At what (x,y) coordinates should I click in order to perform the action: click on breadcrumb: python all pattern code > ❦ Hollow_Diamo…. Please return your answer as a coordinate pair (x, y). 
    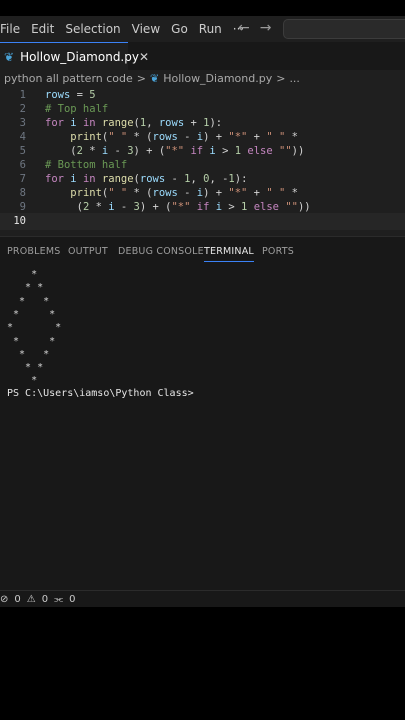
    Looking at the image, I should click on (202, 78).